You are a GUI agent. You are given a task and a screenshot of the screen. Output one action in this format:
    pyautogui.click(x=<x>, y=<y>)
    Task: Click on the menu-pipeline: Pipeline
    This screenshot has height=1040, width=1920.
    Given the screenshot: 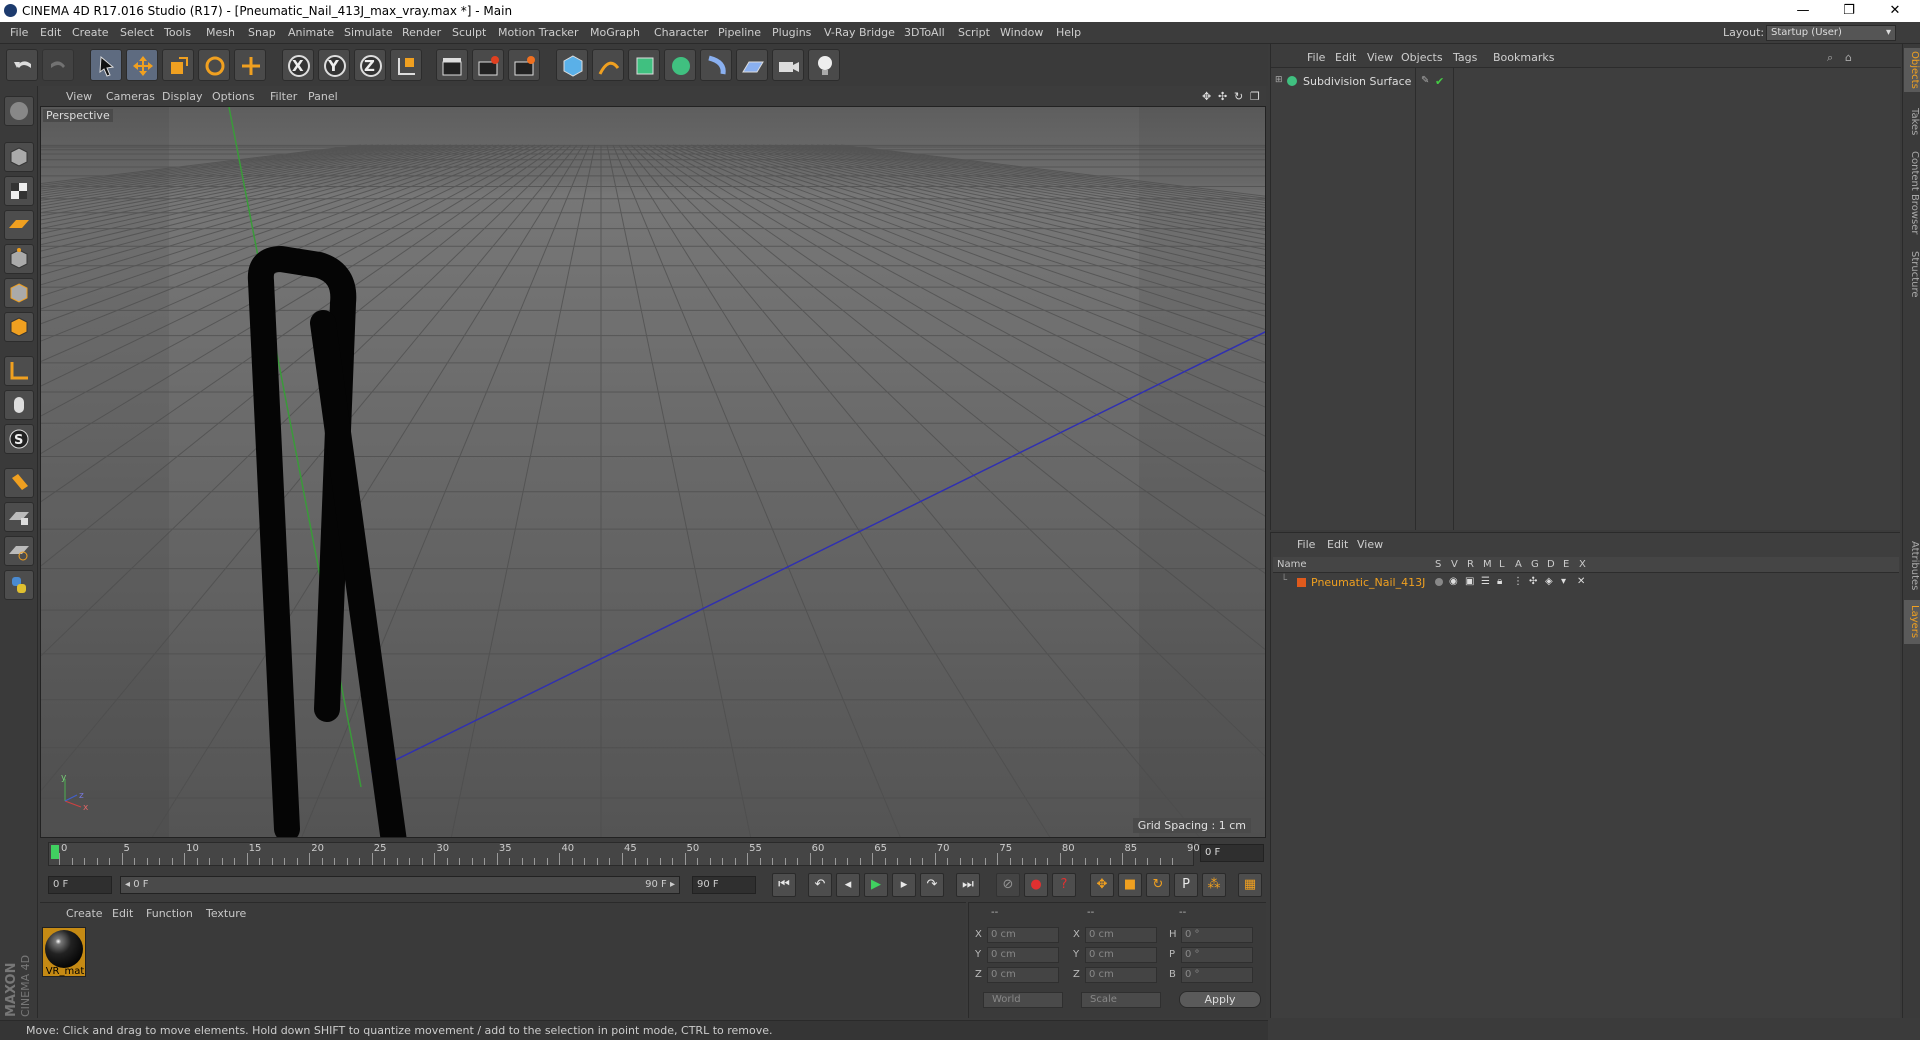 What is the action you would take?
    pyautogui.click(x=739, y=32)
    